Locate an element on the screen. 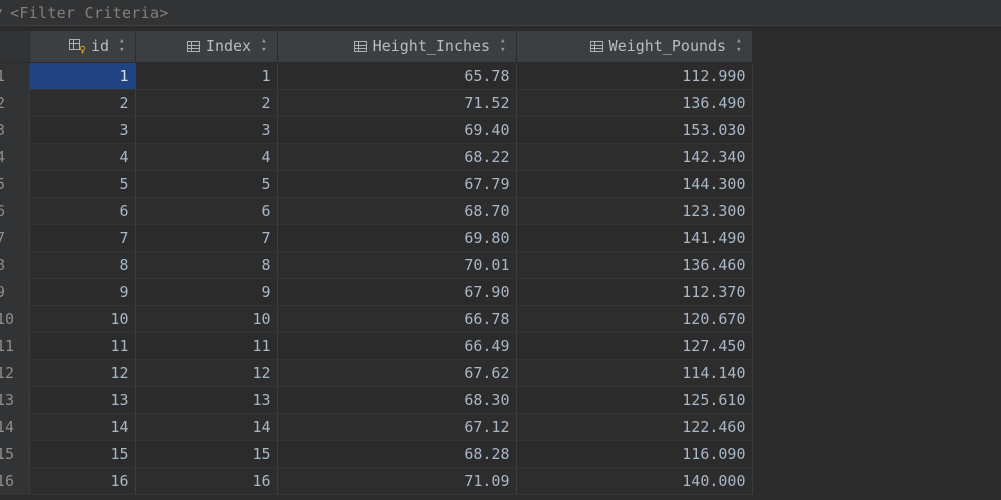 The width and height of the screenshot is (1001, 500). cell-id: 11 is located at coordinates (82, 346).